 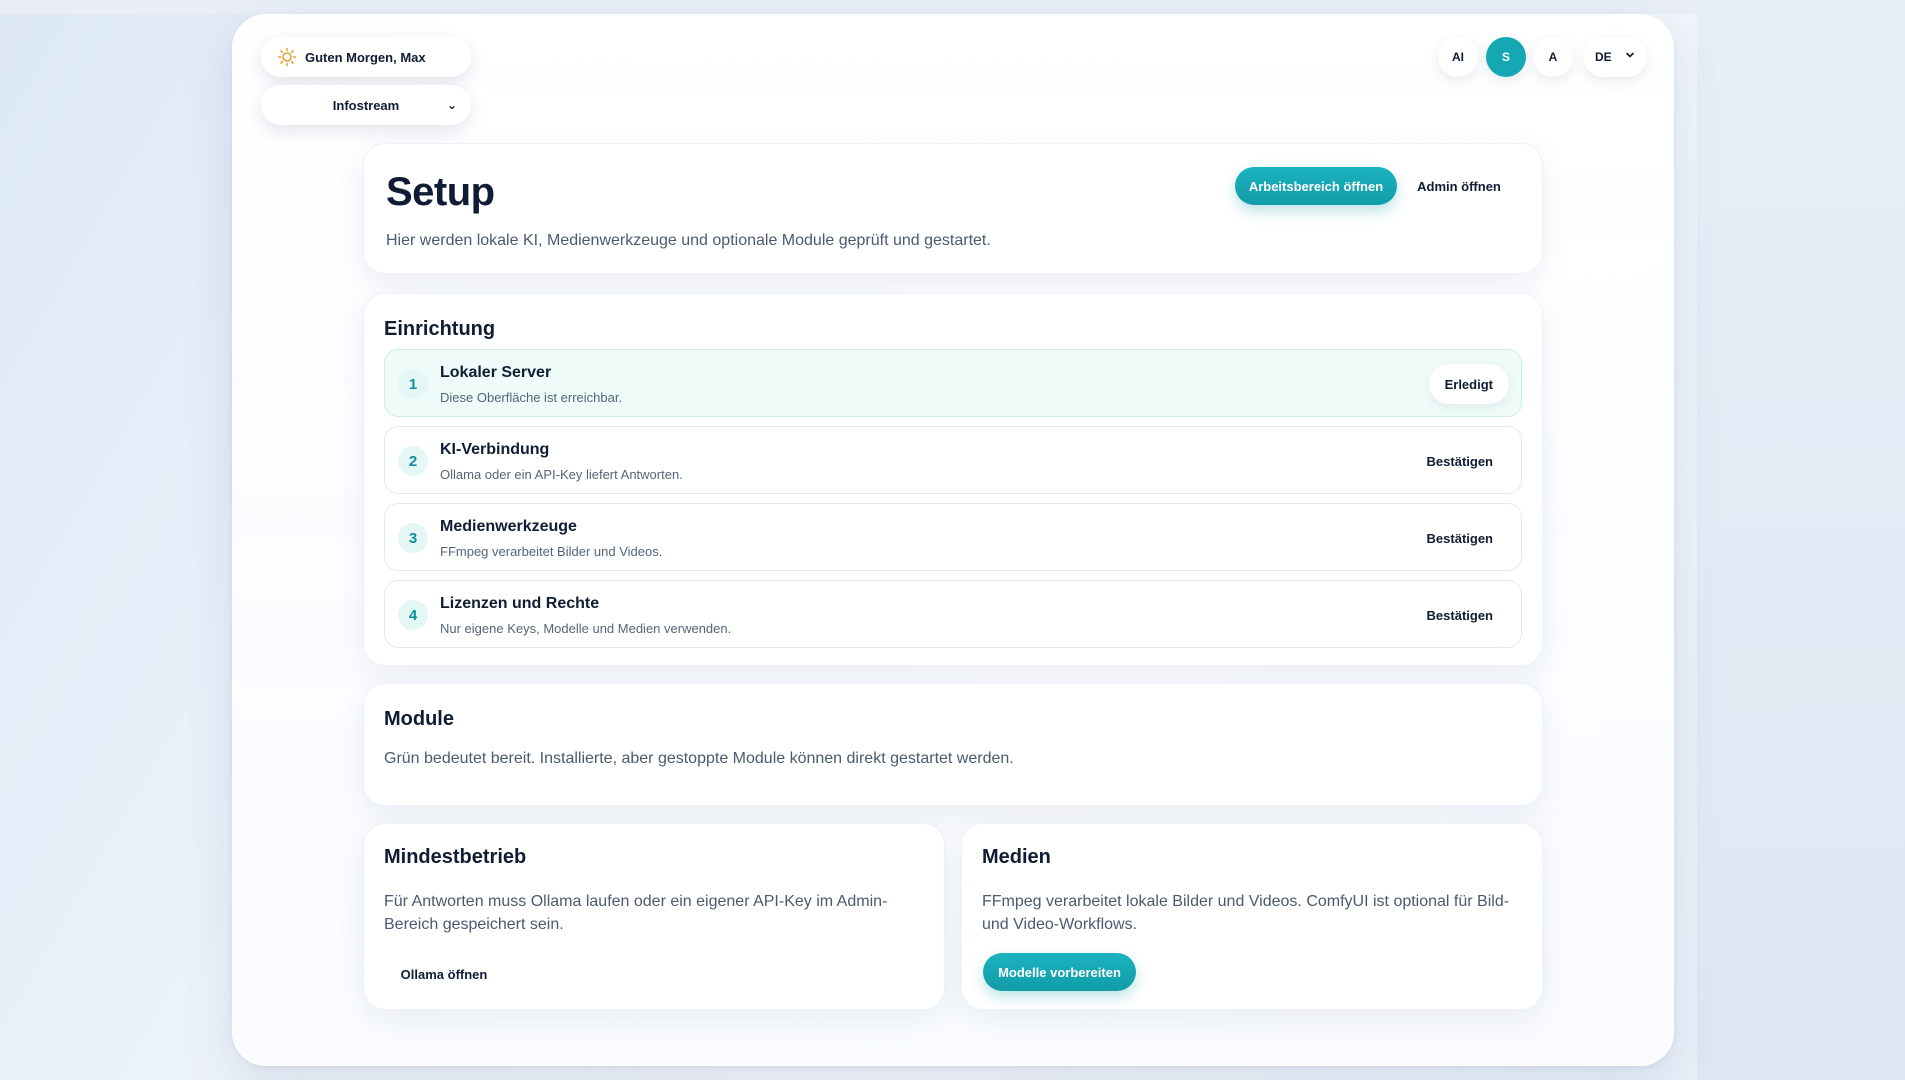 I want to click on step-title: KI-Verbindung, so click(x=495, y=449).